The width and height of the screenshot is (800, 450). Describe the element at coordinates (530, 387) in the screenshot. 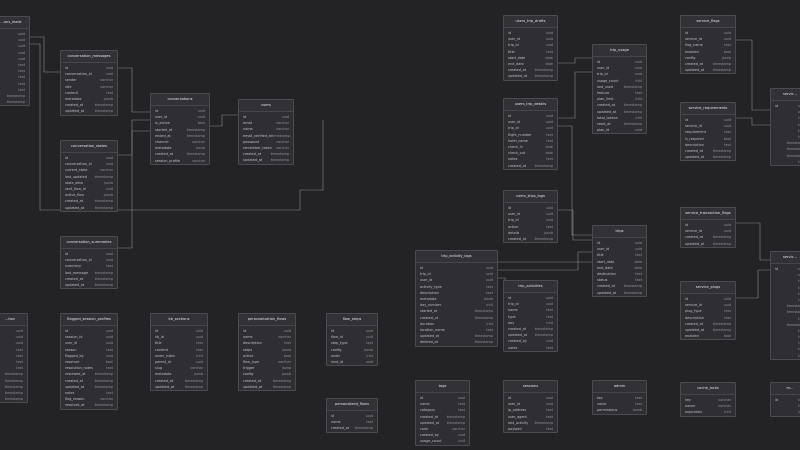

I see `table-title: sessions` at that location.